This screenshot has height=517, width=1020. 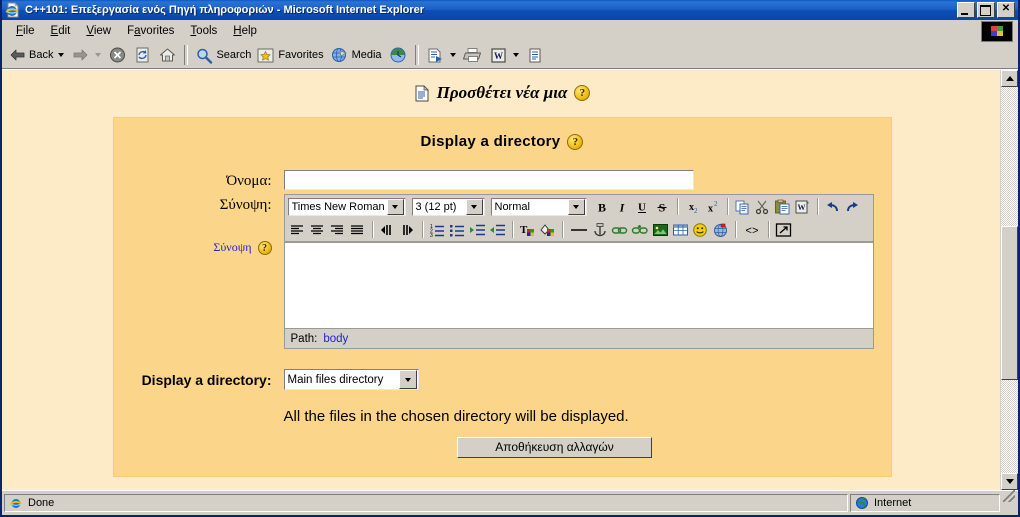 What do you see at coordinates (966, 10) in the screenshot?
I see `minimize-button` at bounding box center [966, 10].